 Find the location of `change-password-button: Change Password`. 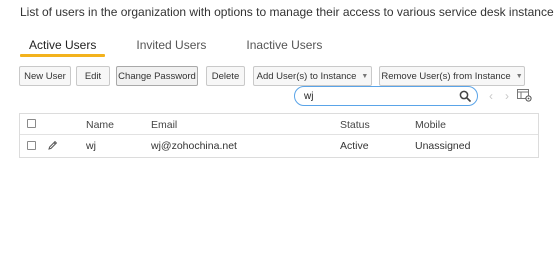

change-password-button: Change Password is located at coordinates (157, 76).